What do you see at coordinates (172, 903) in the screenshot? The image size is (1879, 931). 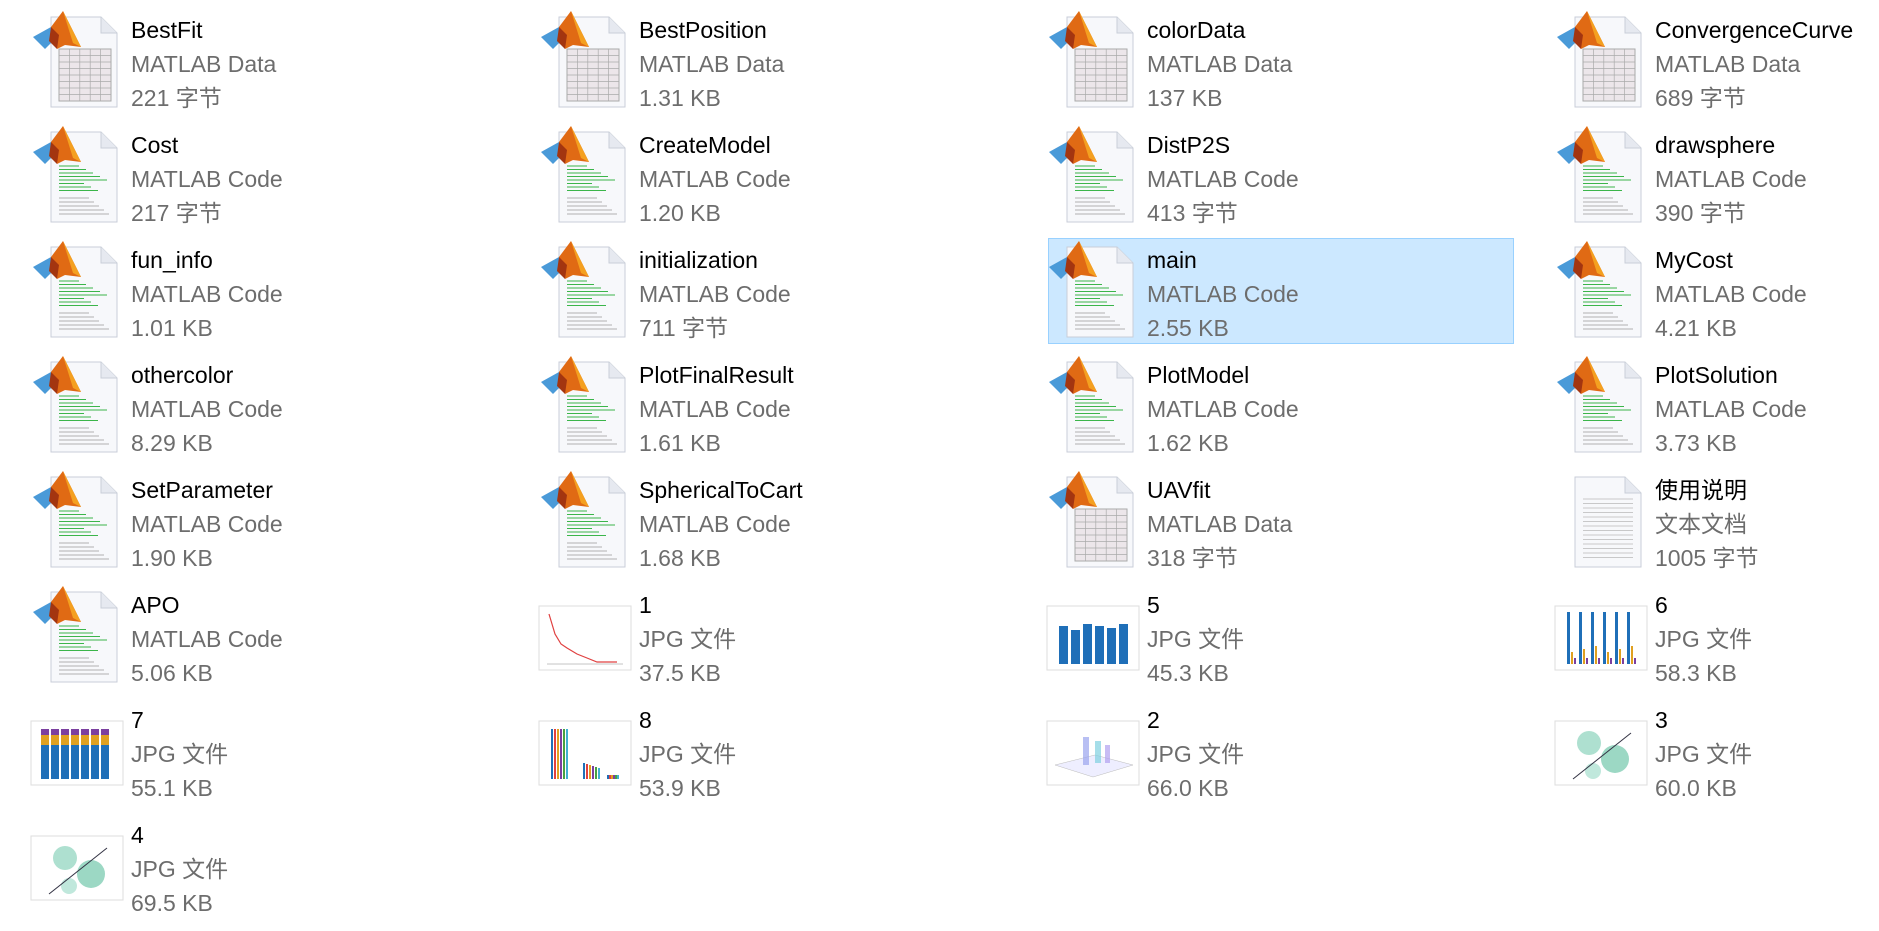 I see `file-size: 69.5 KB` at bounding box center [172, 903].